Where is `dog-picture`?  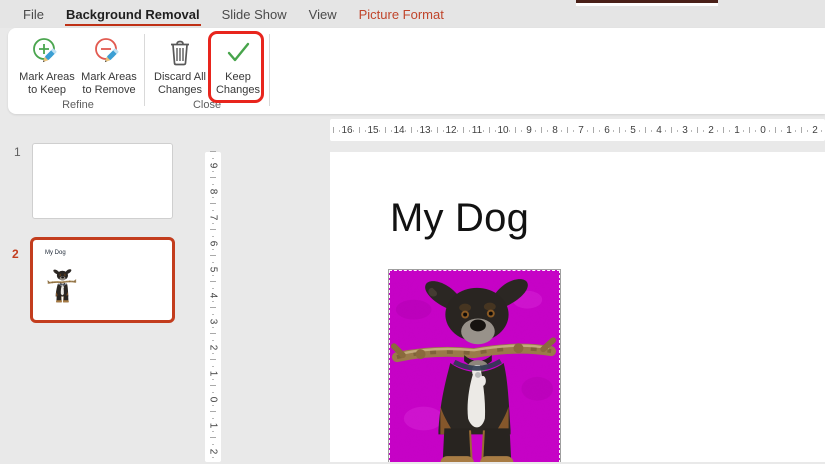
dog-picture is located at coordinates (474, 365).